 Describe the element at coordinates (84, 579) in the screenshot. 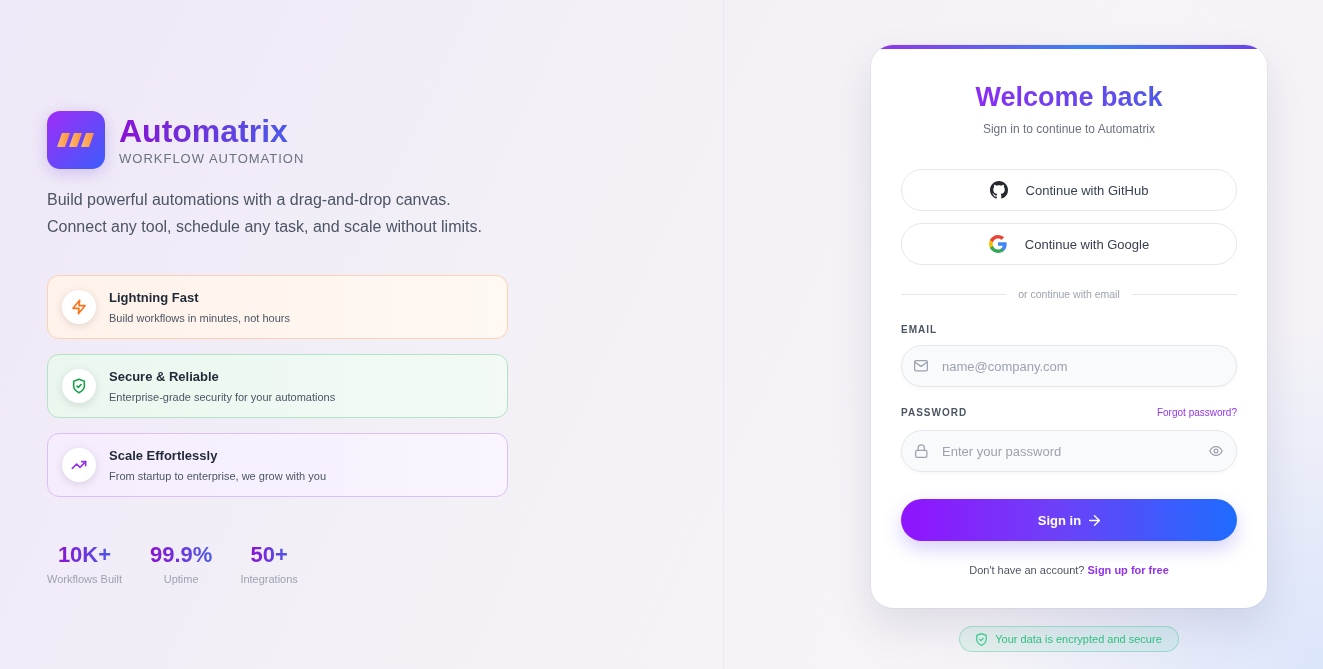

I see `stat-label: Workflows Built` at that location.